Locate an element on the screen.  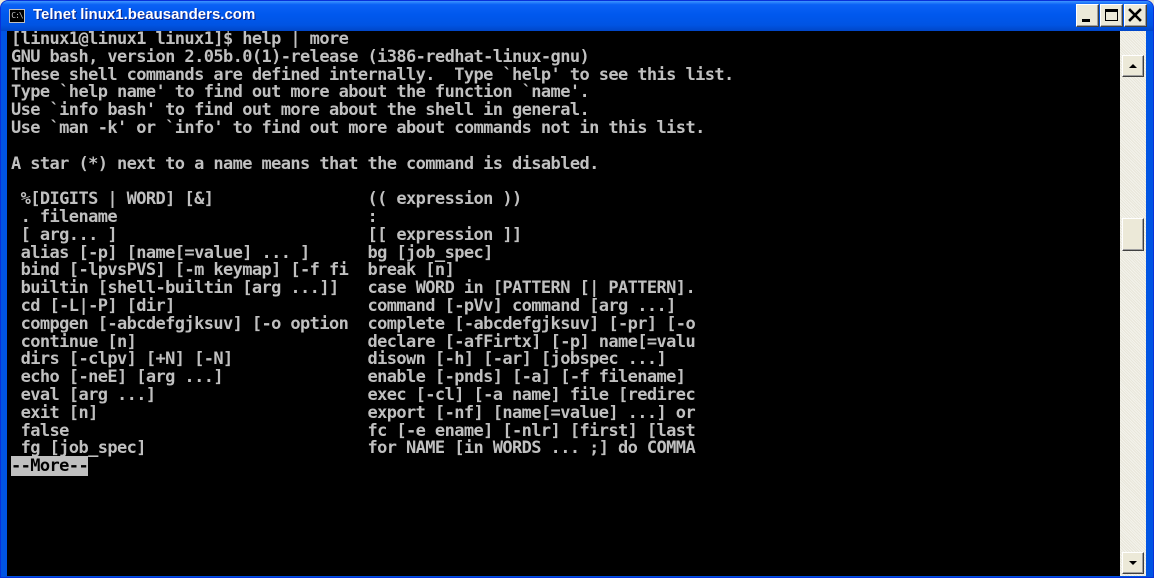
terminal-line: [ arg... ] [[ expression ]] is located at coordinates (267, 234).